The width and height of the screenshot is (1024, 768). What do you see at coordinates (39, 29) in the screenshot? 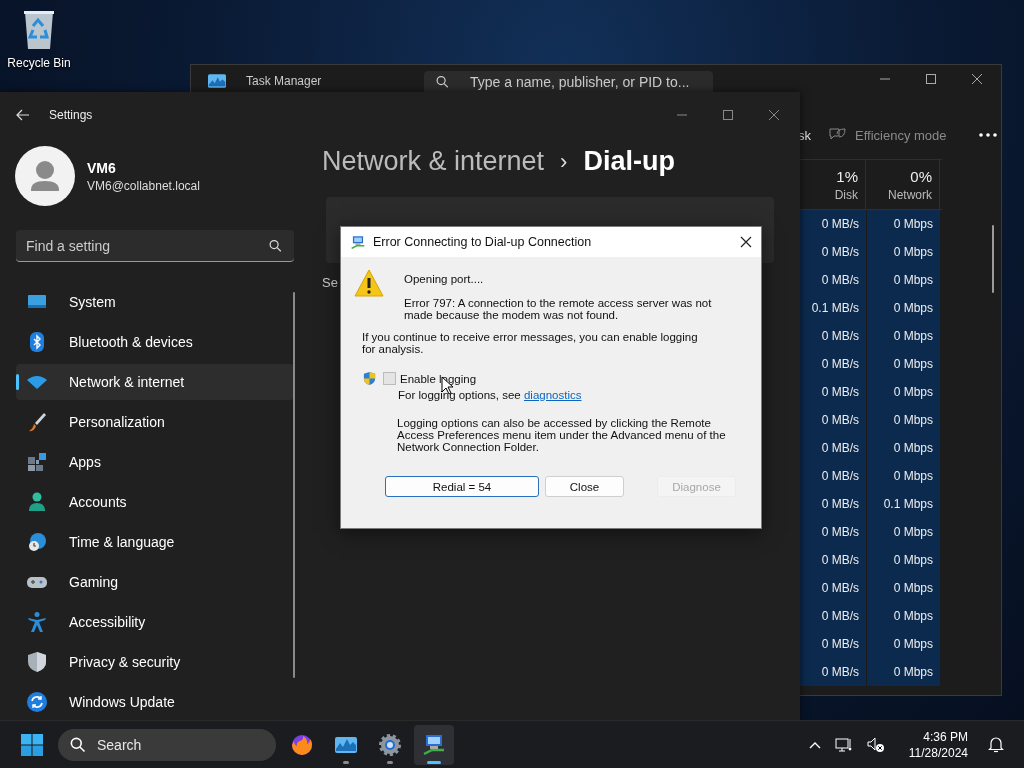
I see `recycle-bin-icon` at bounding box center [39, 29].